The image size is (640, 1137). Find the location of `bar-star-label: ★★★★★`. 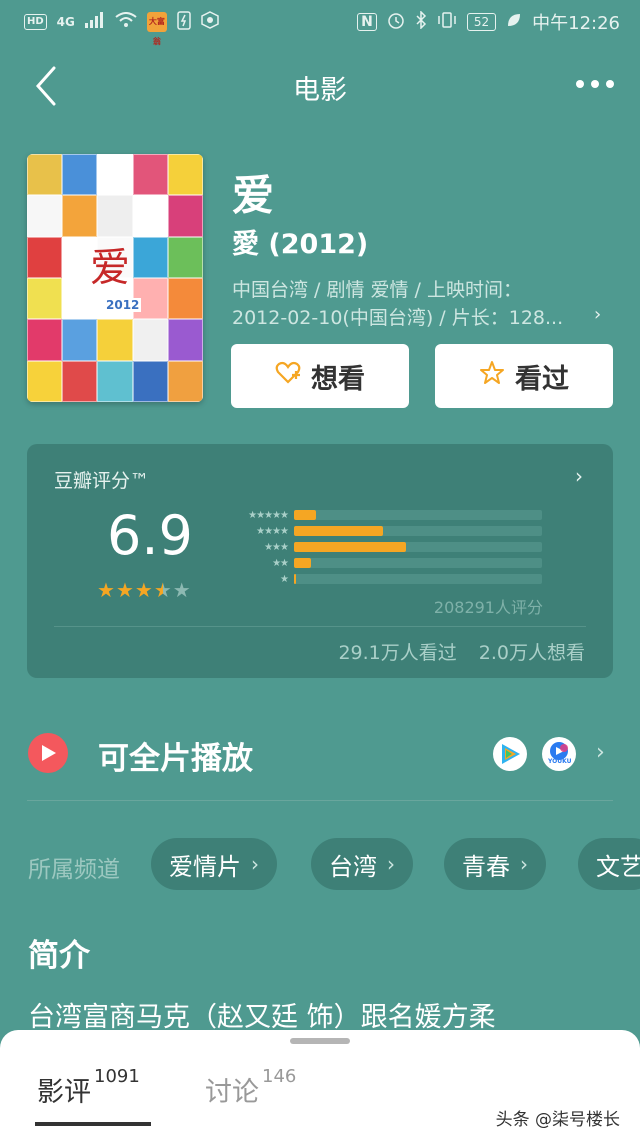

bar-star-label: ★★★★★ is located at coordinates (268, 515).